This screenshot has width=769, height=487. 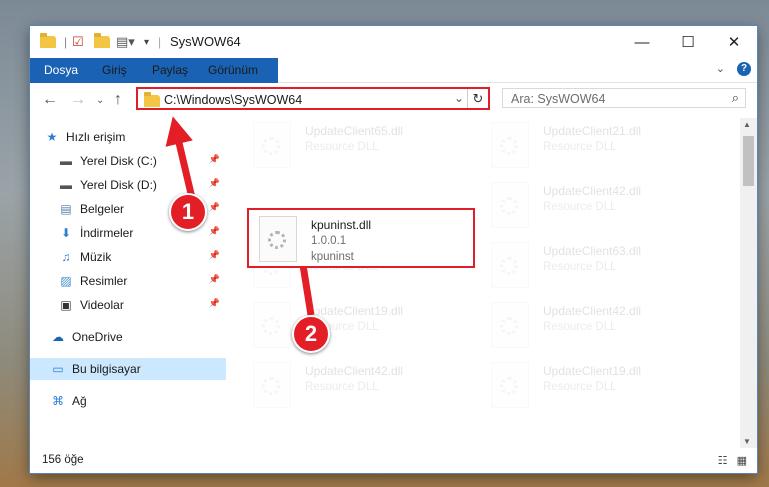 I want to click on callout-badge-2: 2, so click(x=311, y=334).